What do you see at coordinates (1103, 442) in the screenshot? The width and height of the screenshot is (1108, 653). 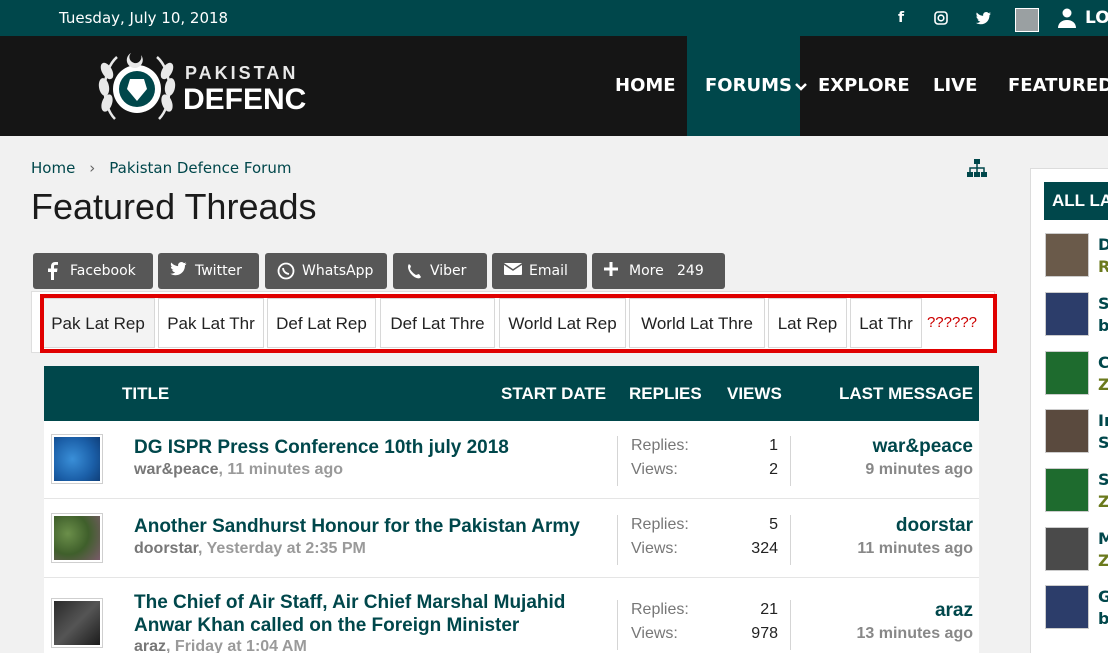 I see `sidebar-item-user: S` at bounding box center [1103, 442].